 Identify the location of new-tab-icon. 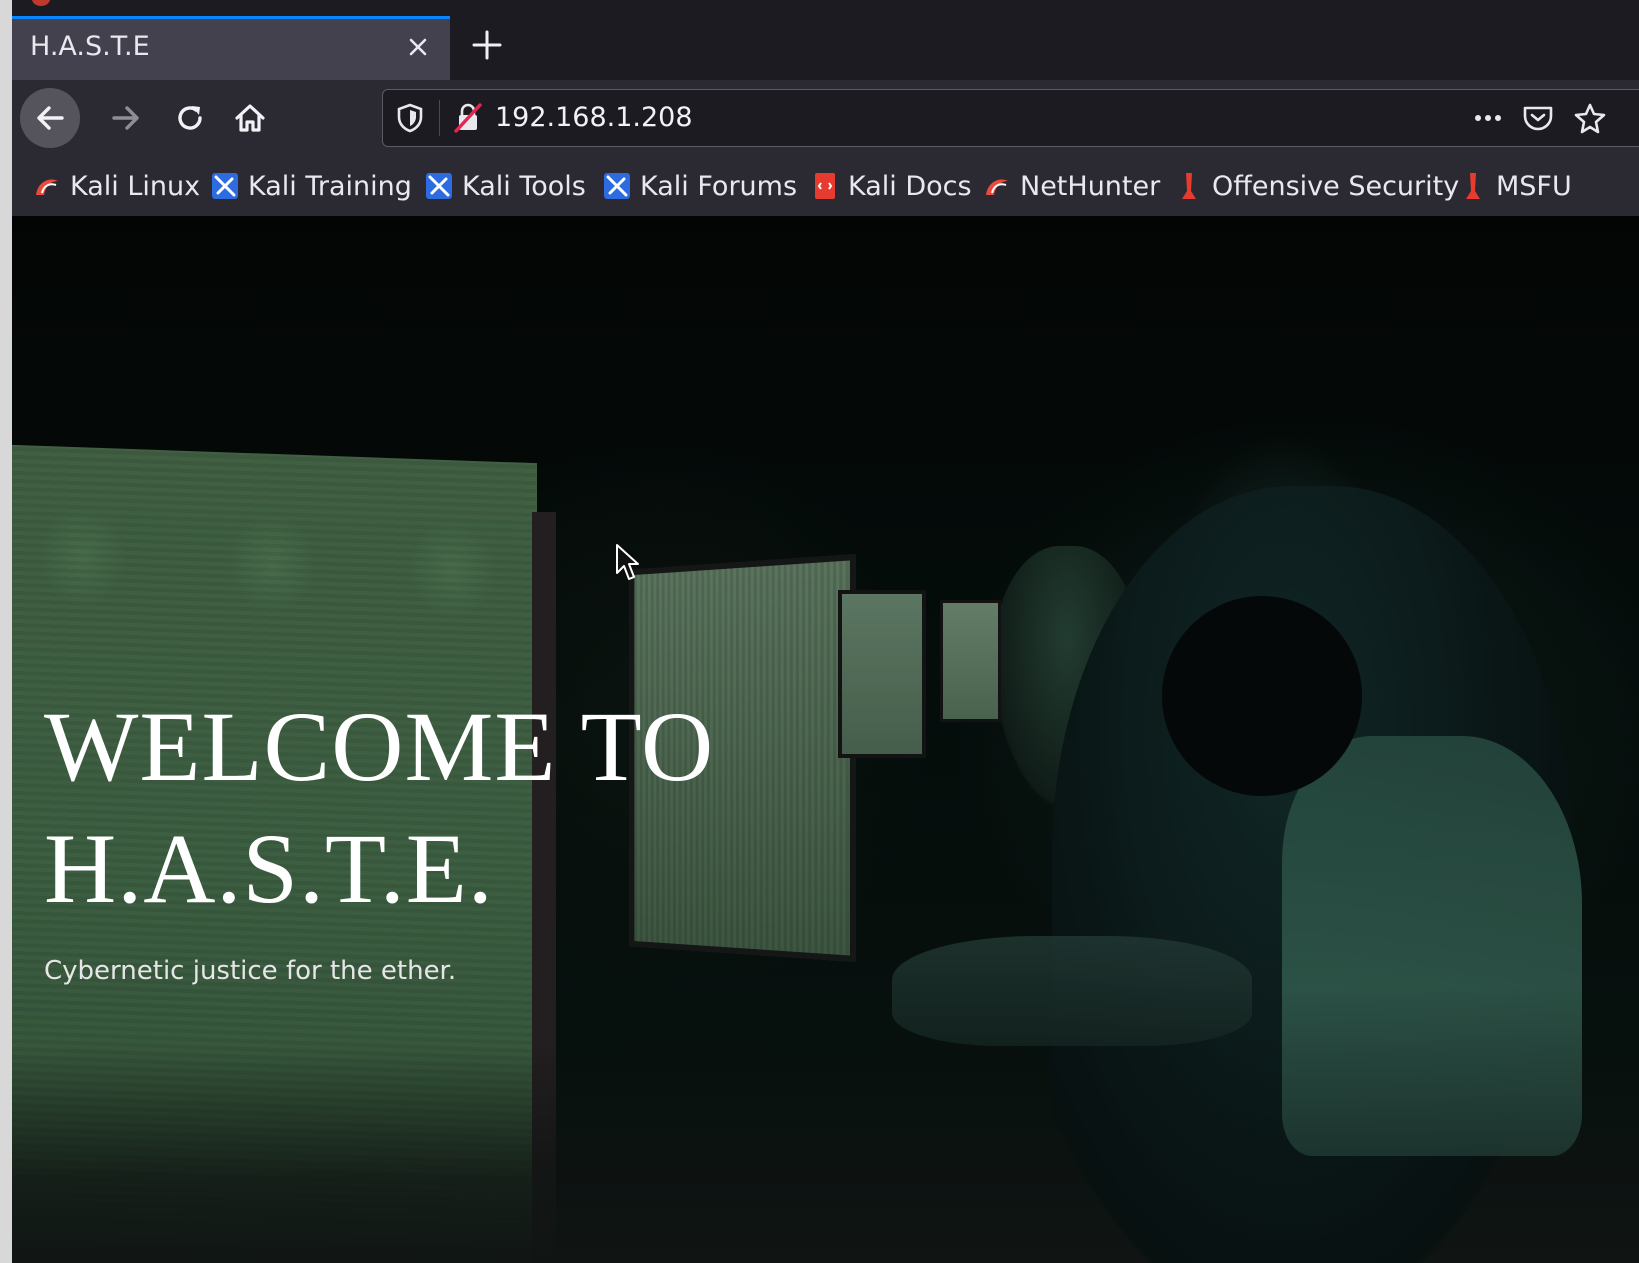
(487, 45).